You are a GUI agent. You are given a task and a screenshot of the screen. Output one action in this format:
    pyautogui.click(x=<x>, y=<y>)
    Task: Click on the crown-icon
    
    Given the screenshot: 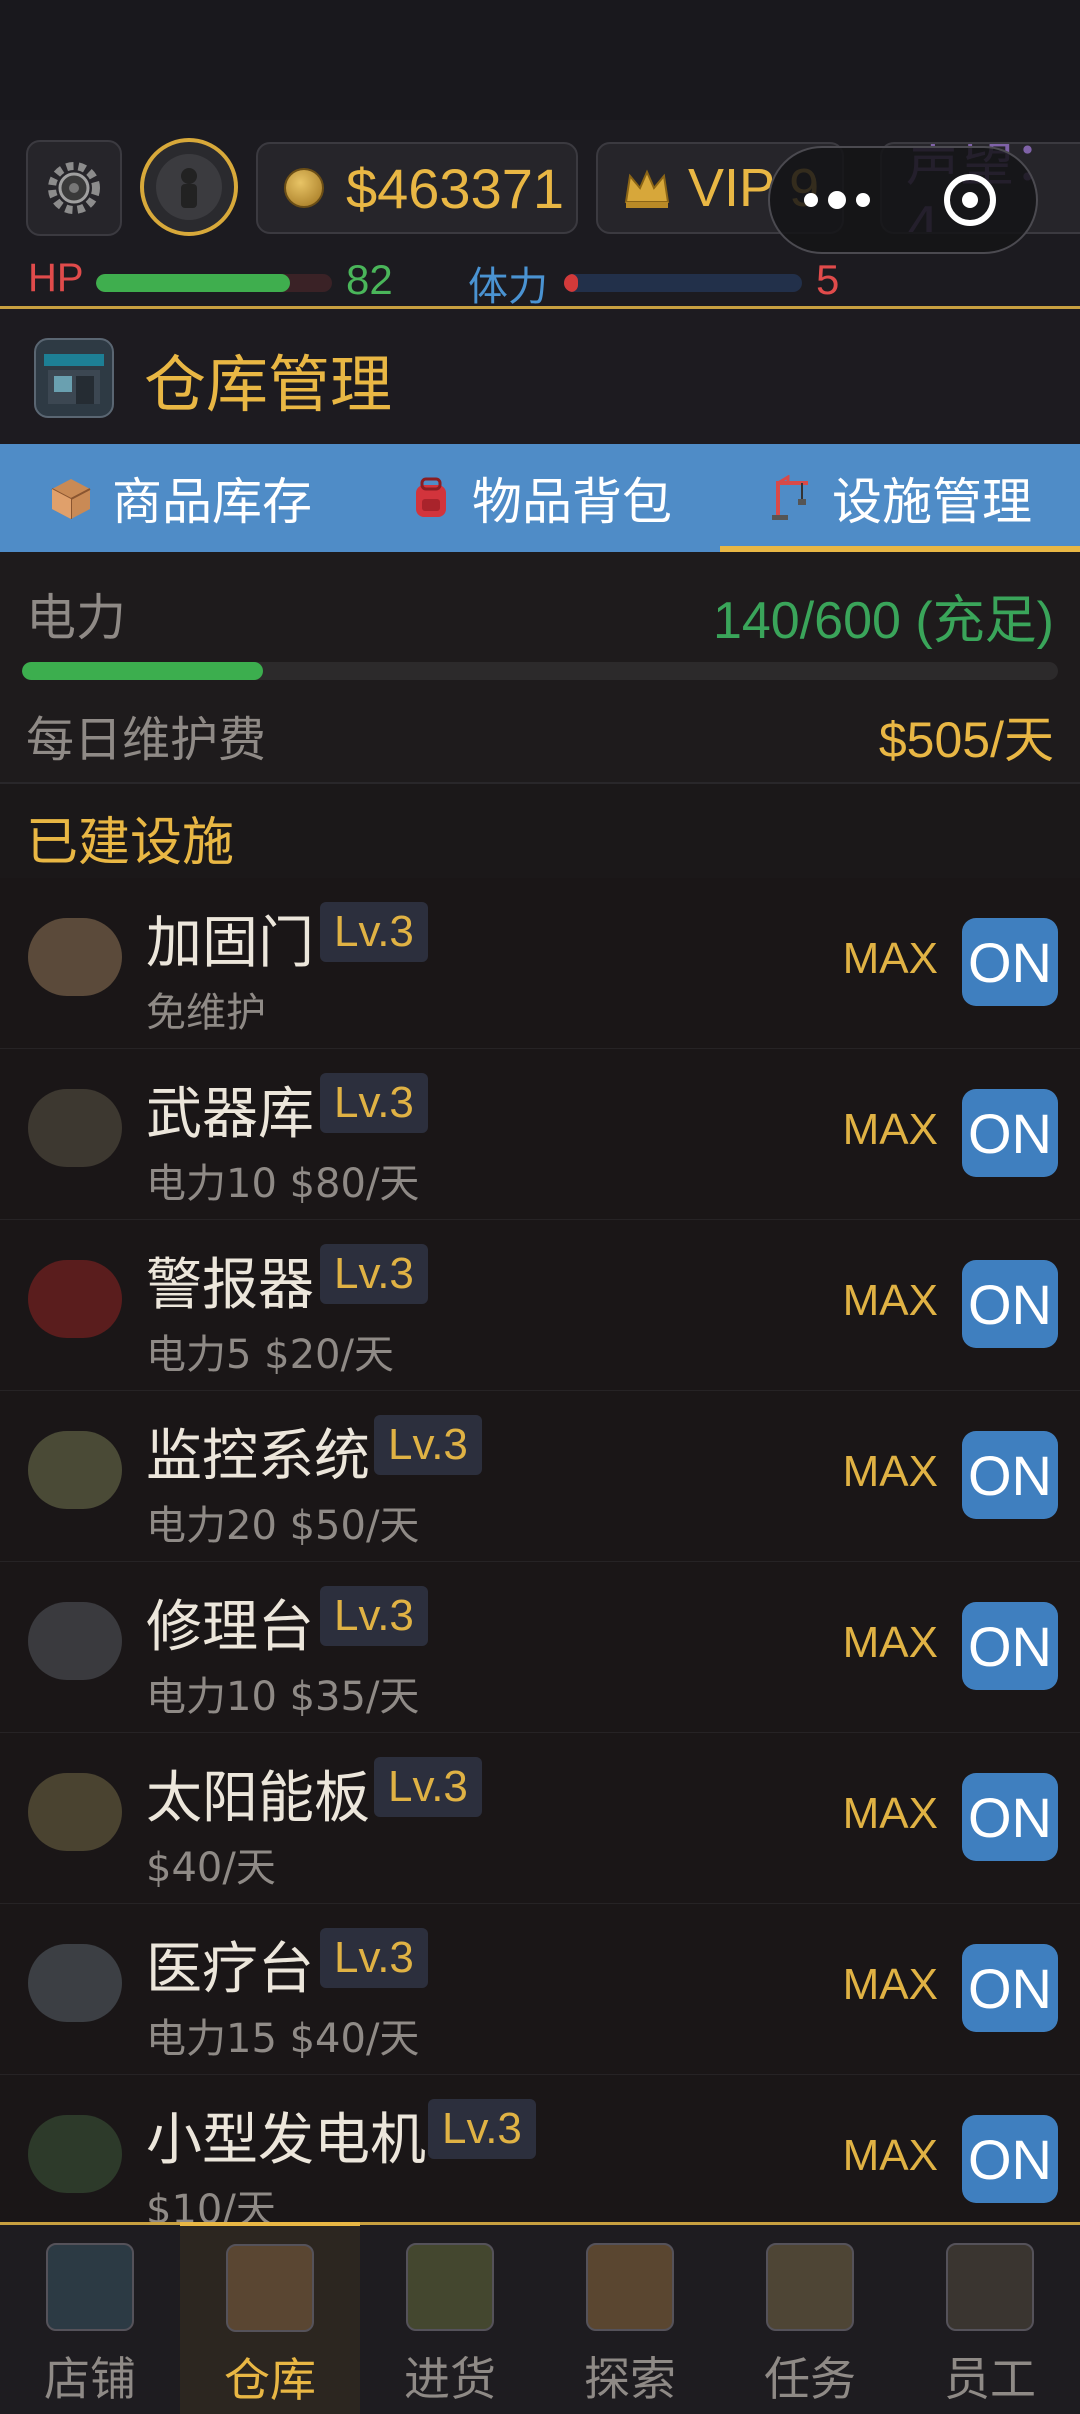 What is the action you would take?
    pyautogui.click(x=647, y=188)
    